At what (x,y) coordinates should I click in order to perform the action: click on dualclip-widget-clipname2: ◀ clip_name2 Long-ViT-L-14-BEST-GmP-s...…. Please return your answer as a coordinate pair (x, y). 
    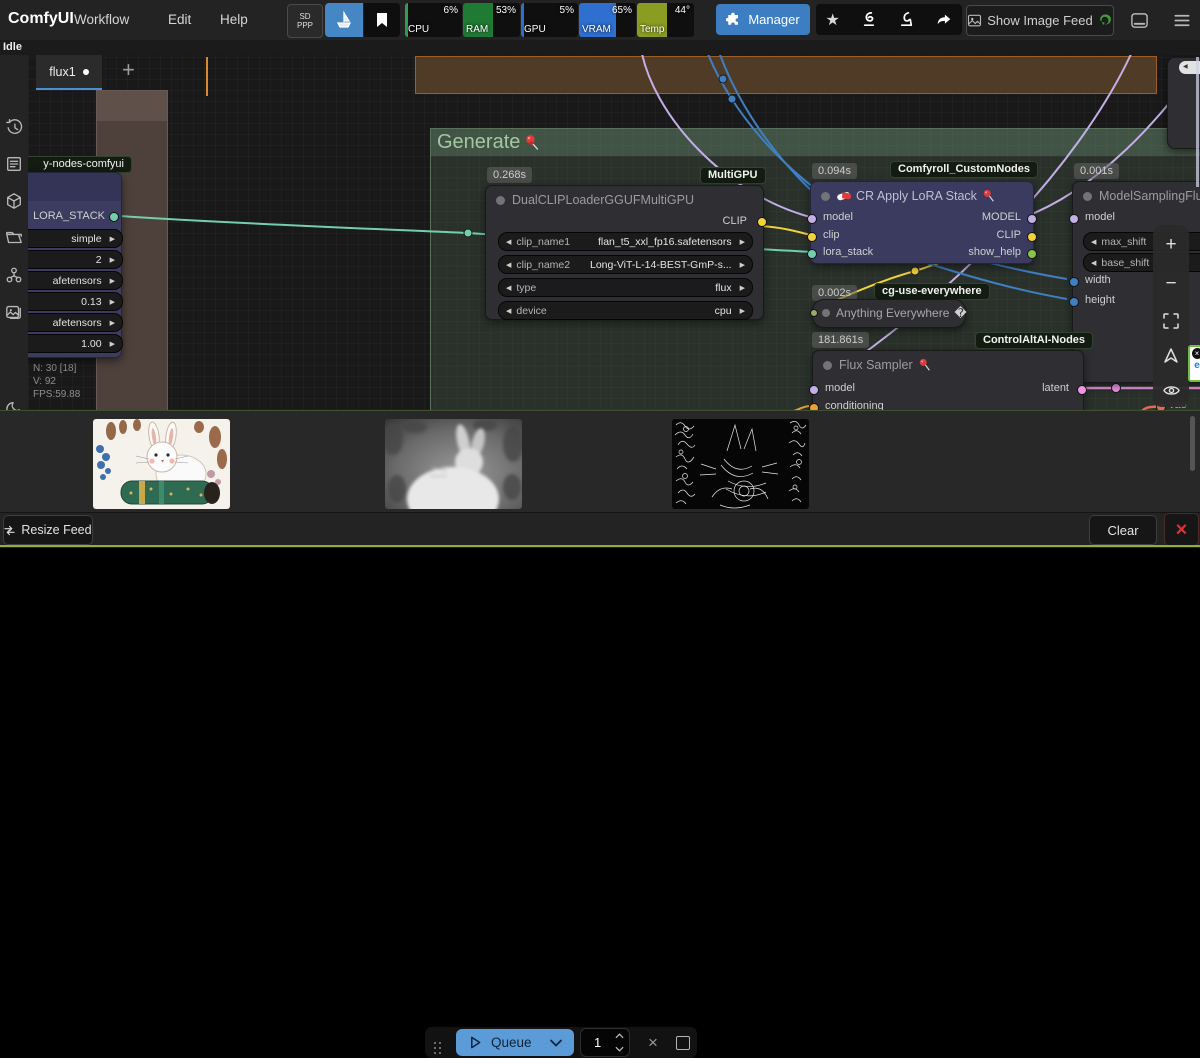
    Looking at the image, I should click on (625, 264).